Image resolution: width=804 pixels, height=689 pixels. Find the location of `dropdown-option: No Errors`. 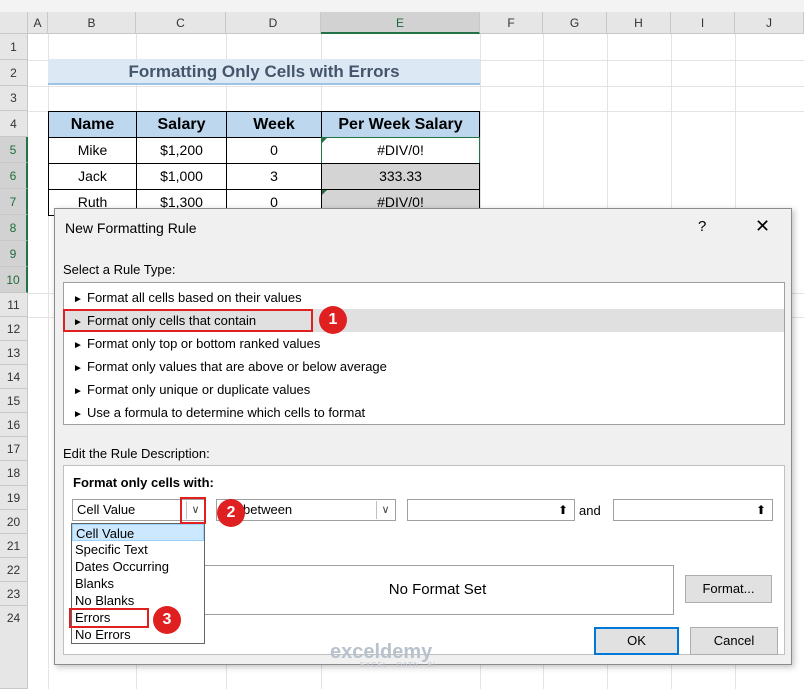

dropdown-option: No Errors is located at coordinates (138, 634).